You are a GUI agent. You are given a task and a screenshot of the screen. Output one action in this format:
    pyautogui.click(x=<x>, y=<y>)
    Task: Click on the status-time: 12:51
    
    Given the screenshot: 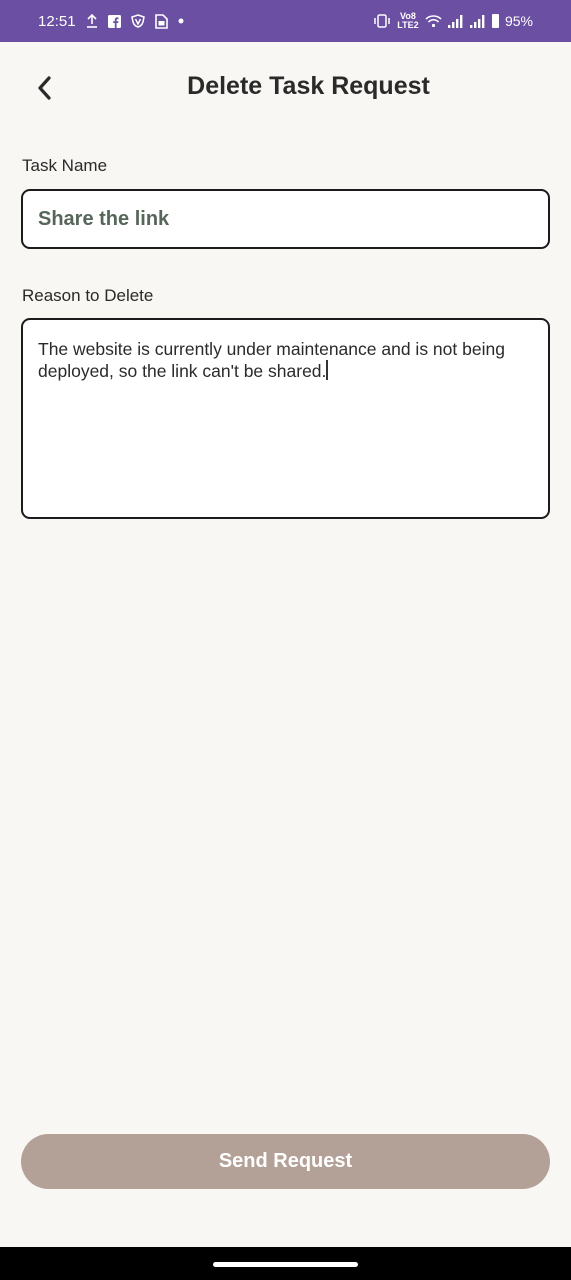 What is the action you would take?
    pyautogui.click(x=57, y=21)
    